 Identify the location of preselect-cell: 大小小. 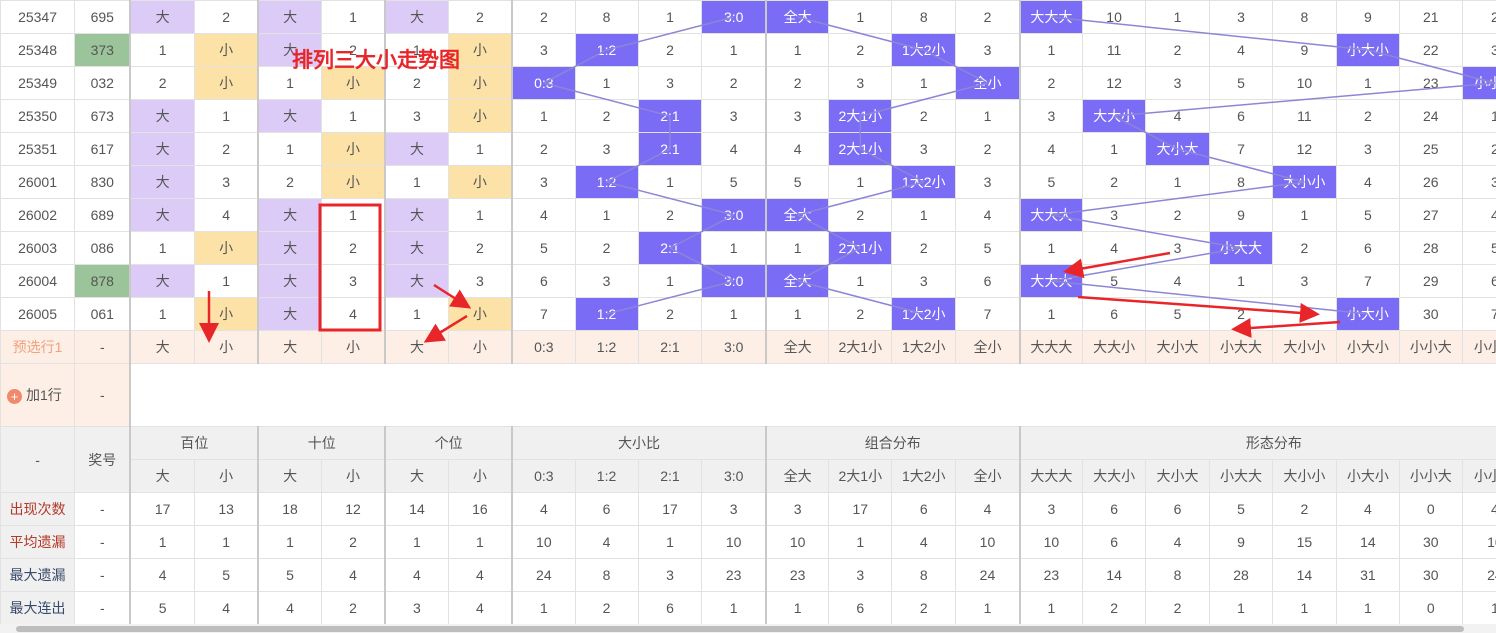
(1304, 347).